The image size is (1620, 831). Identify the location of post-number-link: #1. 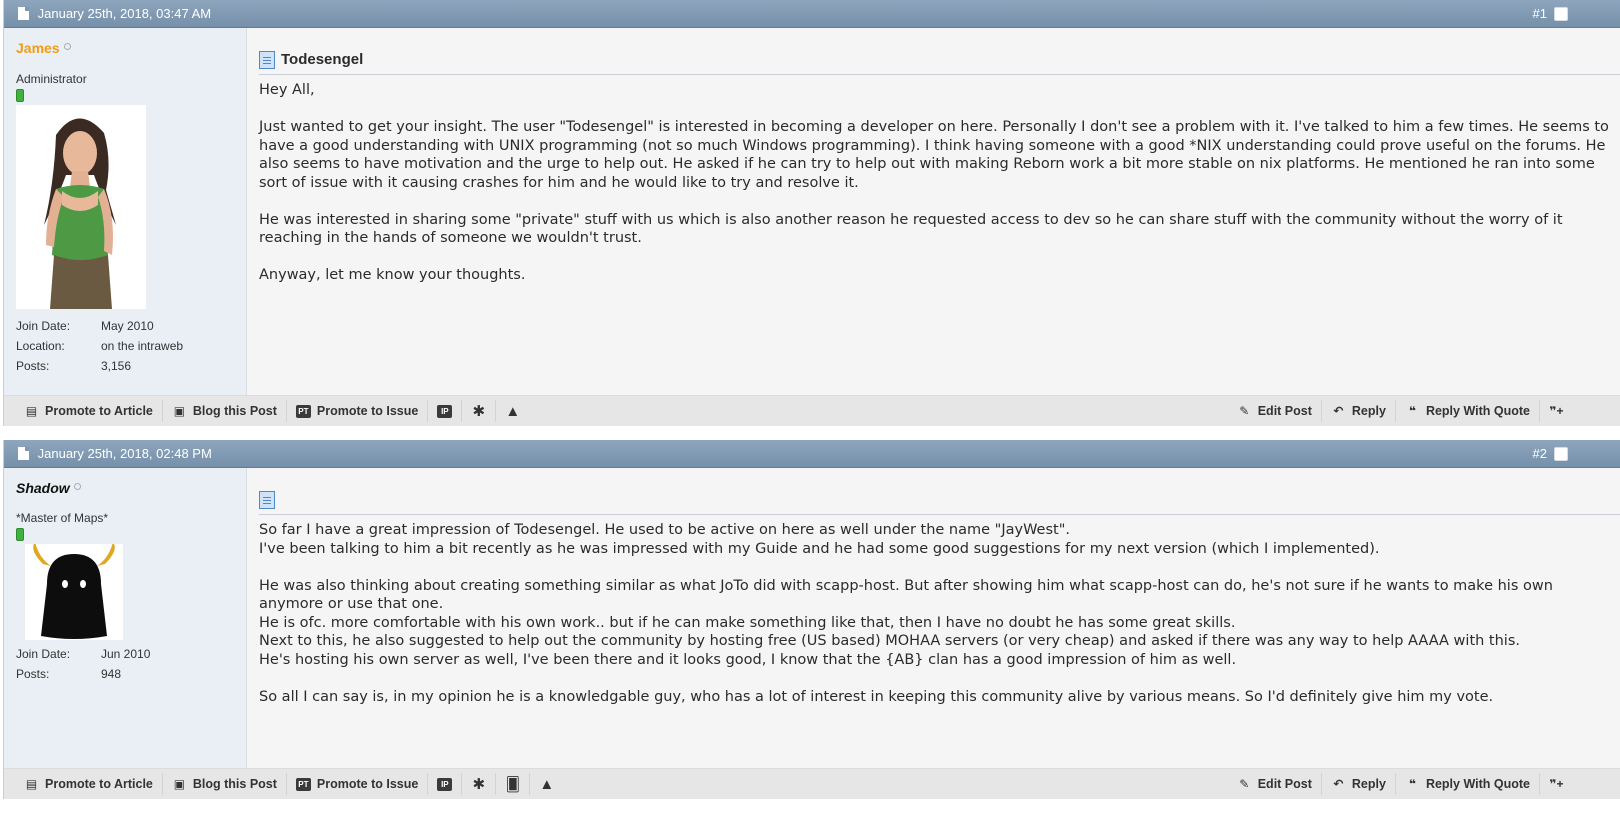
(1540, 14).